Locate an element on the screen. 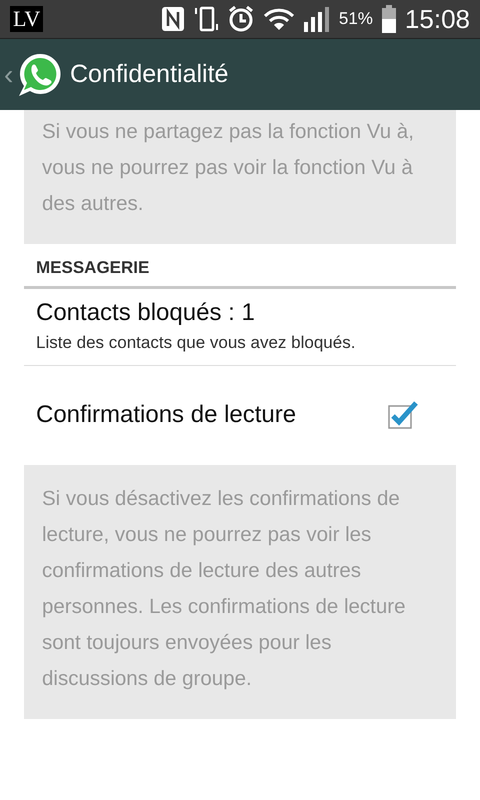 The height and width of the screenshot is (800, 480). setting-summary: Liste des contacts que vous avez bloqués. is located at coordinates (196, 343).